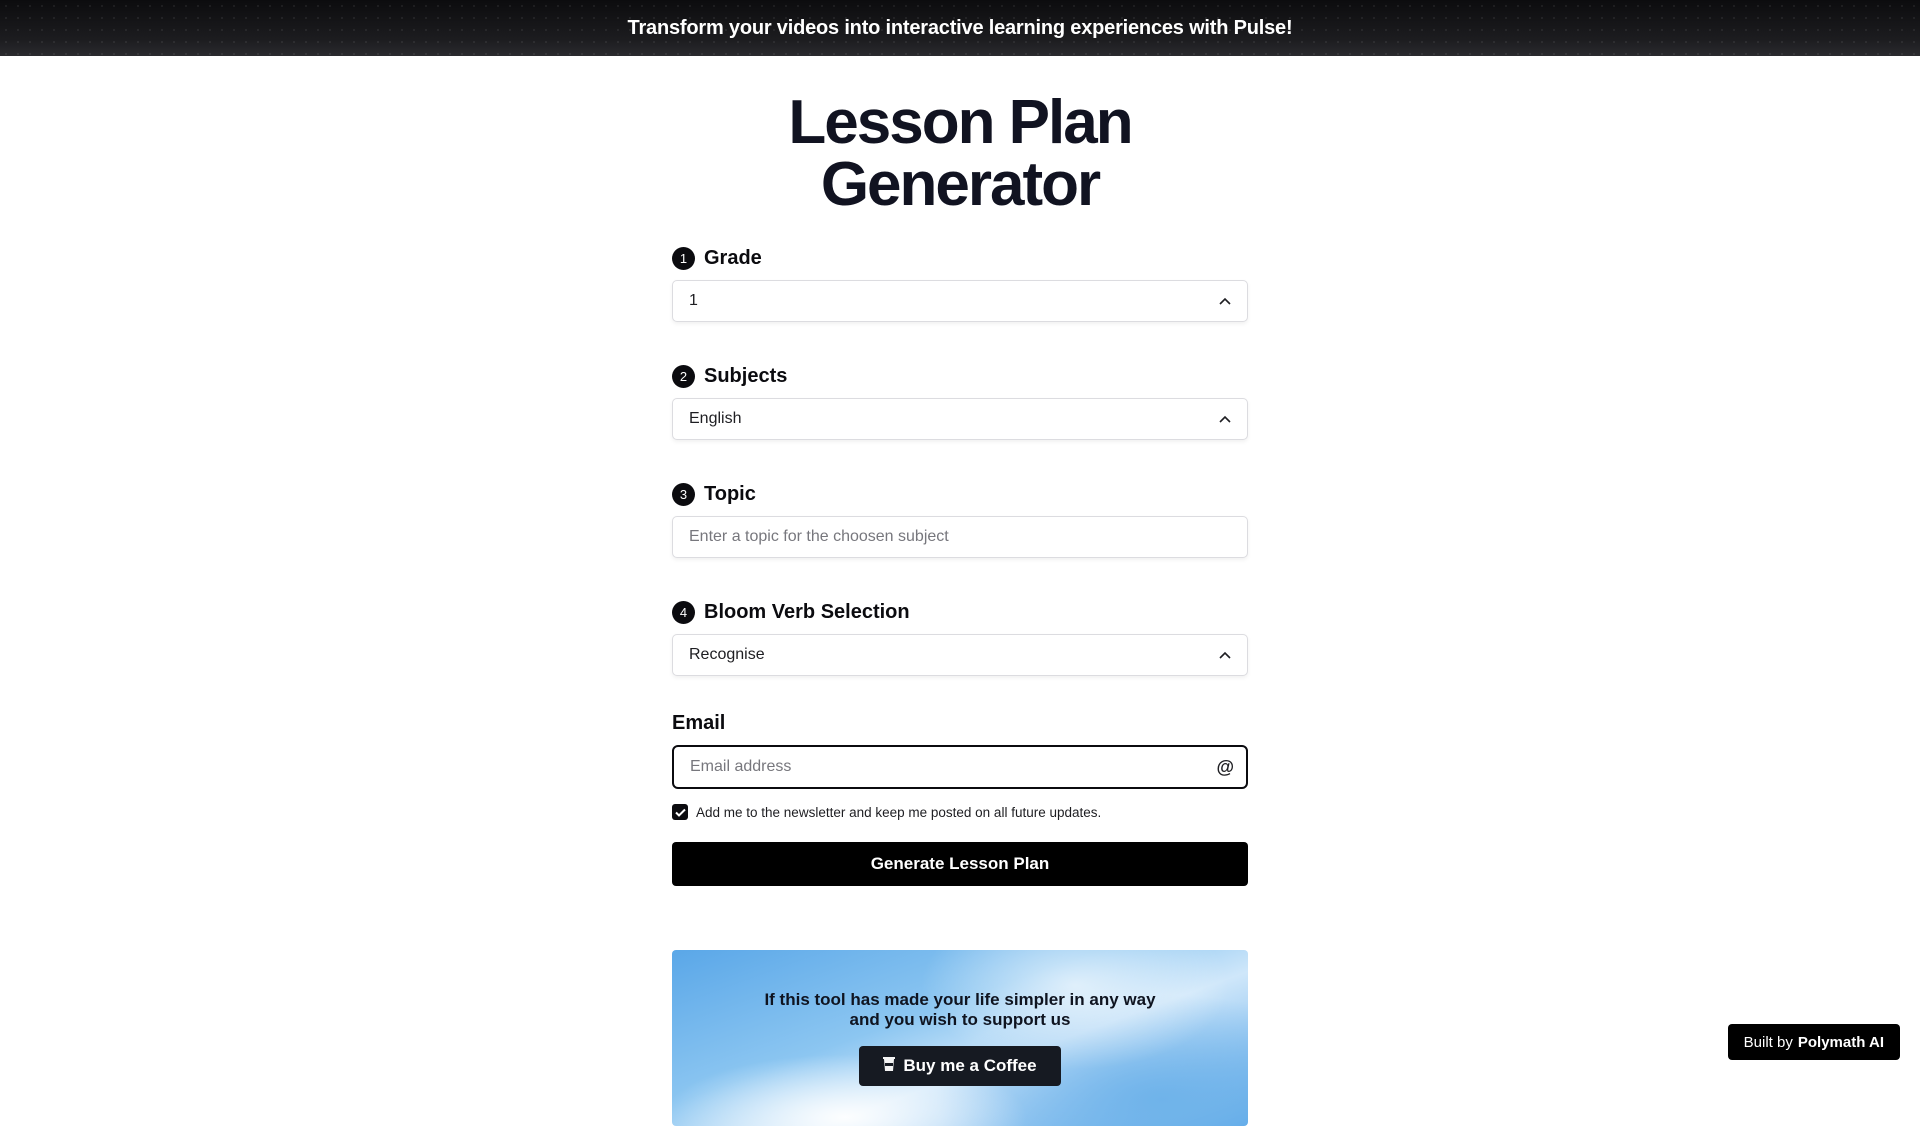  Describe the element at coordinates (960, 419) in the screenshot. I see `subjects-select: English` at that location.